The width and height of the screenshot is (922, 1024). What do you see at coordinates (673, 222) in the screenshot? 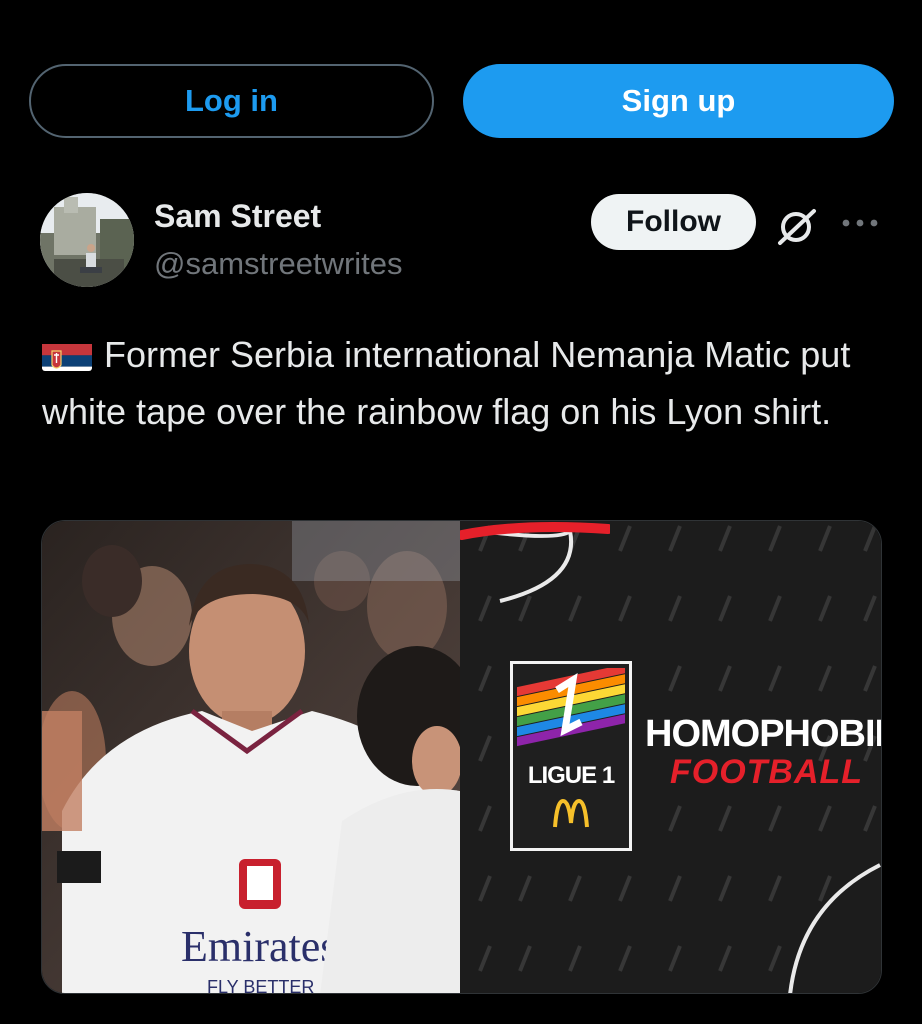
I see `follow-button: Follow` at bounding box center [673, 222].